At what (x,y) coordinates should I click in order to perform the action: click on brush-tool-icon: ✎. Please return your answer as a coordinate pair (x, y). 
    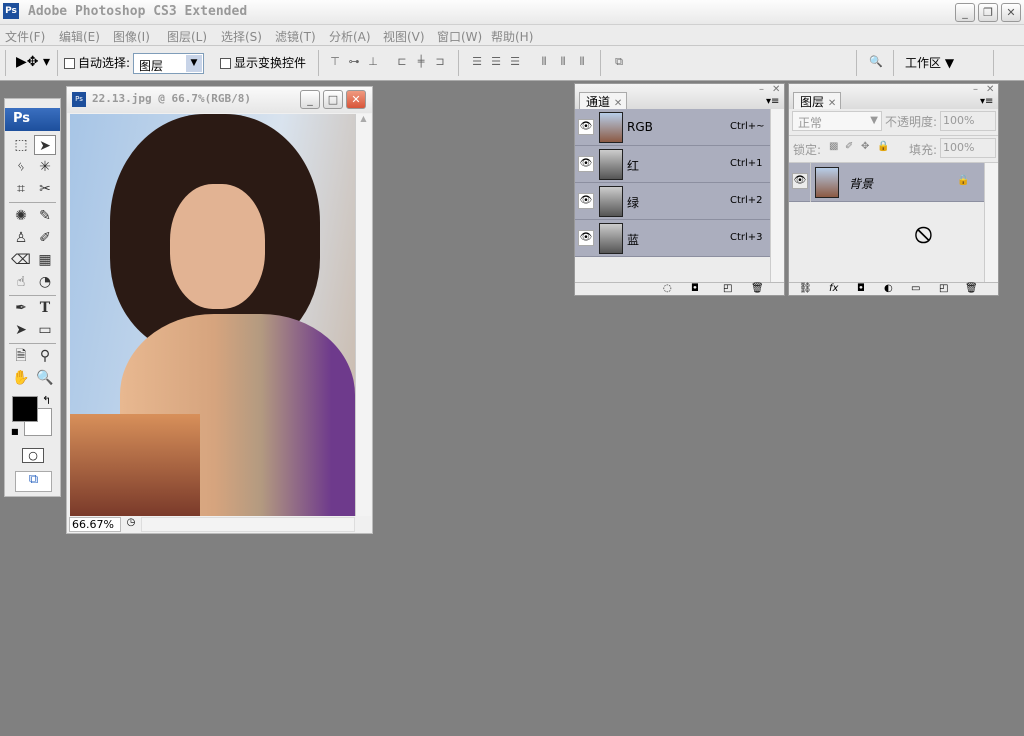
    Looking at the image, I should click on (45, 216).